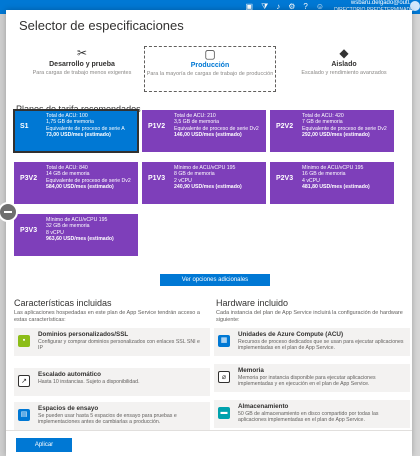 This screenshot has height=456, width=420. Describe the element at coordinates (263, 406) in the screenshot. I see `hardware-title: Almacenamiento` at that location.